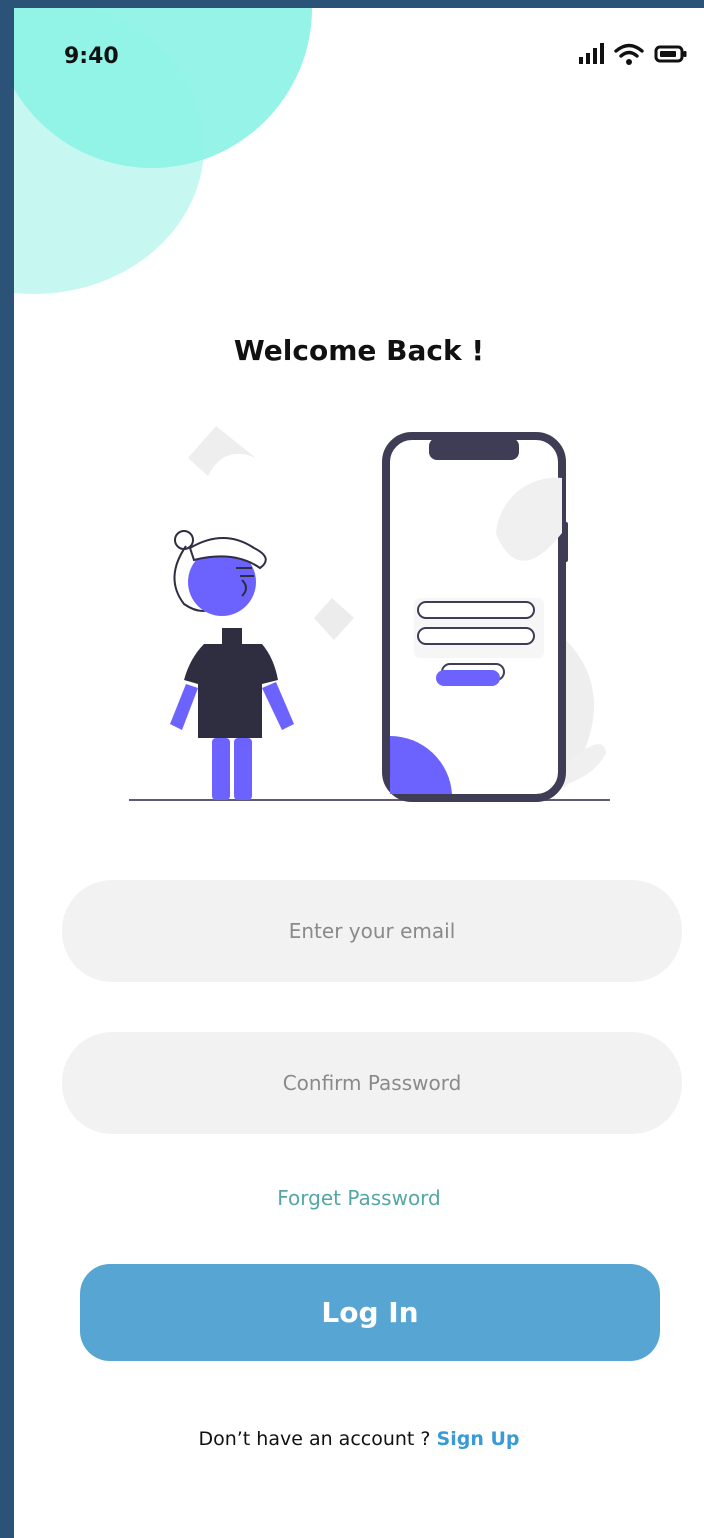 The width and height of the screenshot is (704, 1538). Describe the element at coordinates (370, 1312) in the screenshot. I see `login-button: Log In` at that location.